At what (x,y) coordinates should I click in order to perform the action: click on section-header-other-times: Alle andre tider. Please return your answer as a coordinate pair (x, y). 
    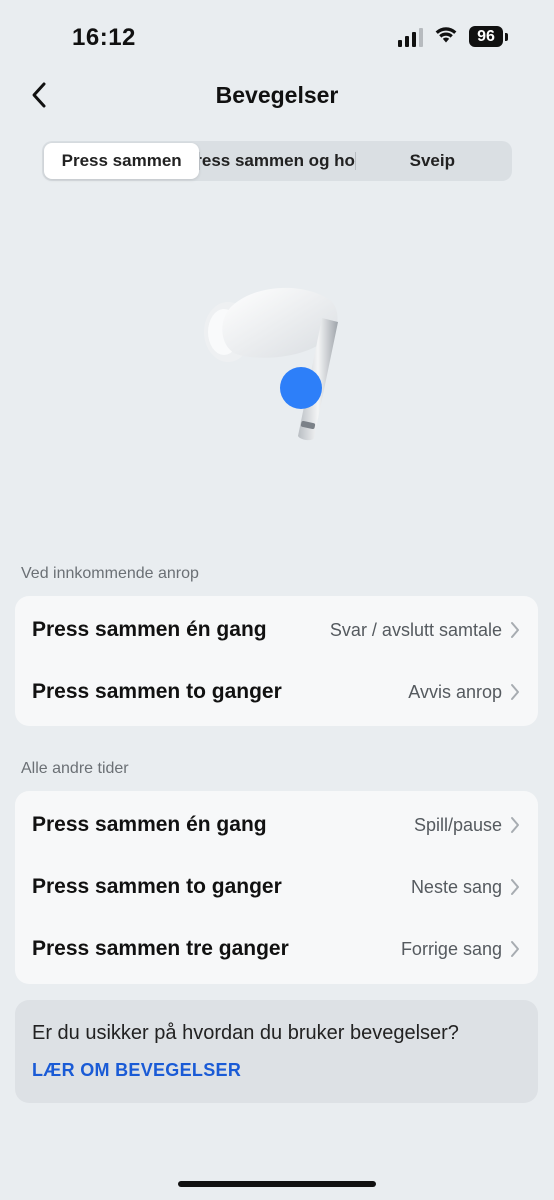
    Looking at the image, I should click on (75, 768).